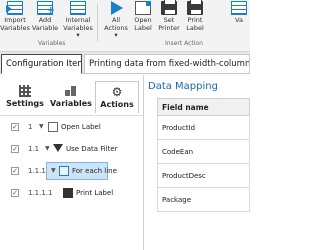 This screenshot has width=320, height=250. I want to click on import-variables-button: Import Variables, so click(15, 20).